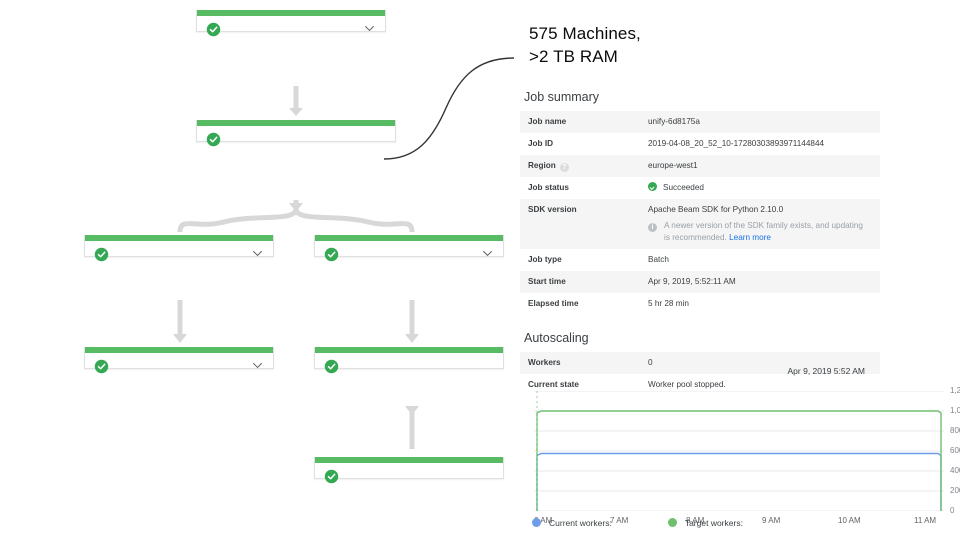  What do you see at coordinates (580, 260) in the screenshot?
I see `row-key: Job type` at bounding box center [580, 260].